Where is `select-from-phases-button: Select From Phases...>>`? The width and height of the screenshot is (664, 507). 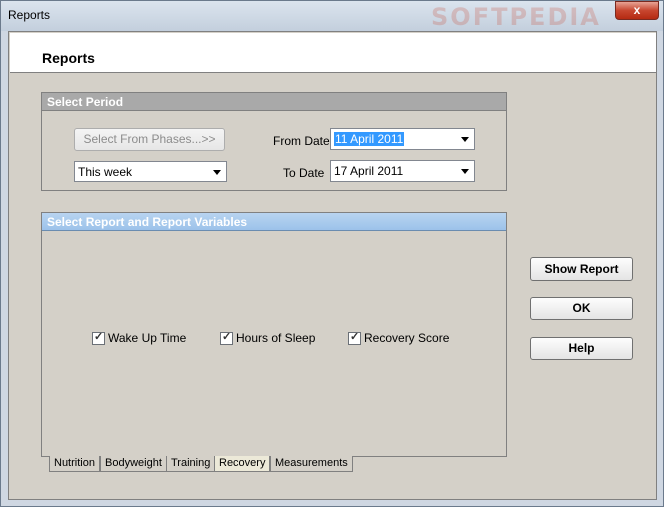 select-from-phases-button: Select From Phases...>> is located at coordinates (149, 139).